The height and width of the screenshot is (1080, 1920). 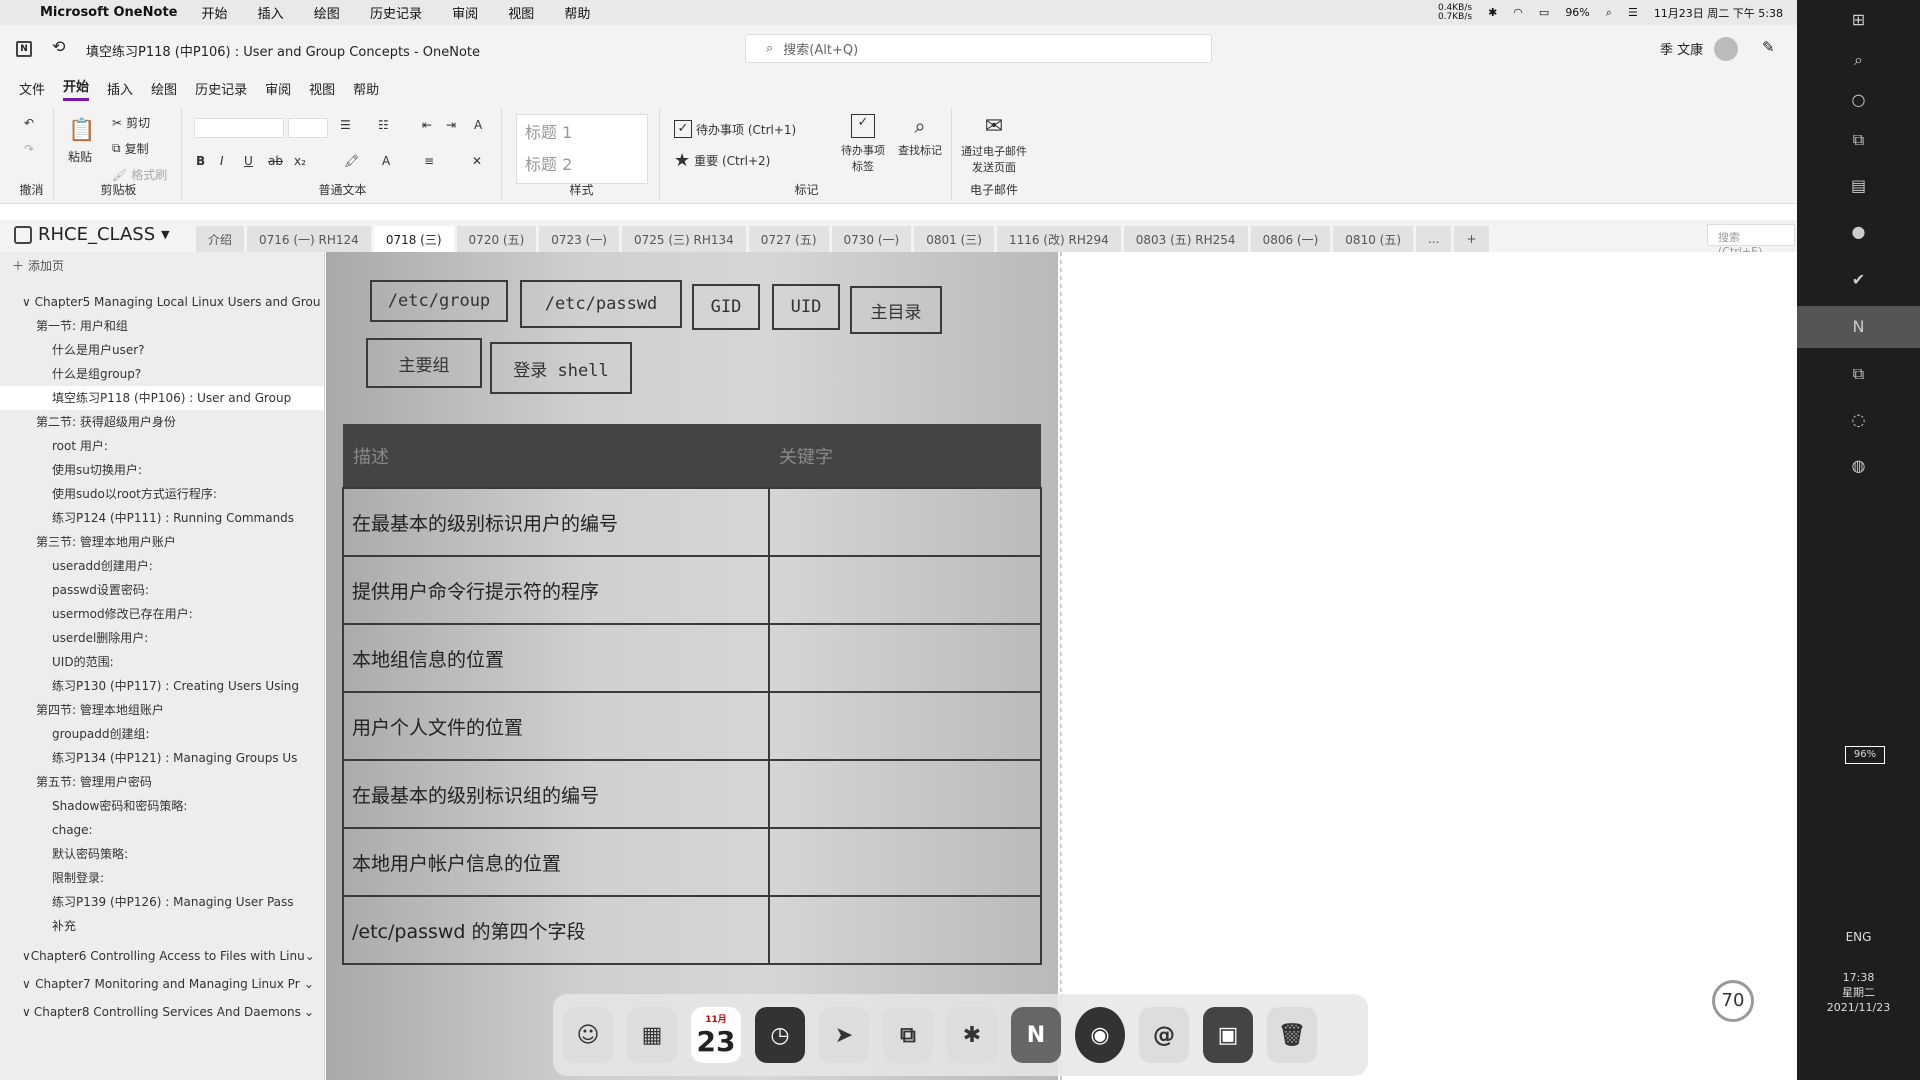 What do you see at coordinates (1858, 231) in the screenshot?
I see `fire-icon: ●` at bounding box center [1858, 231].